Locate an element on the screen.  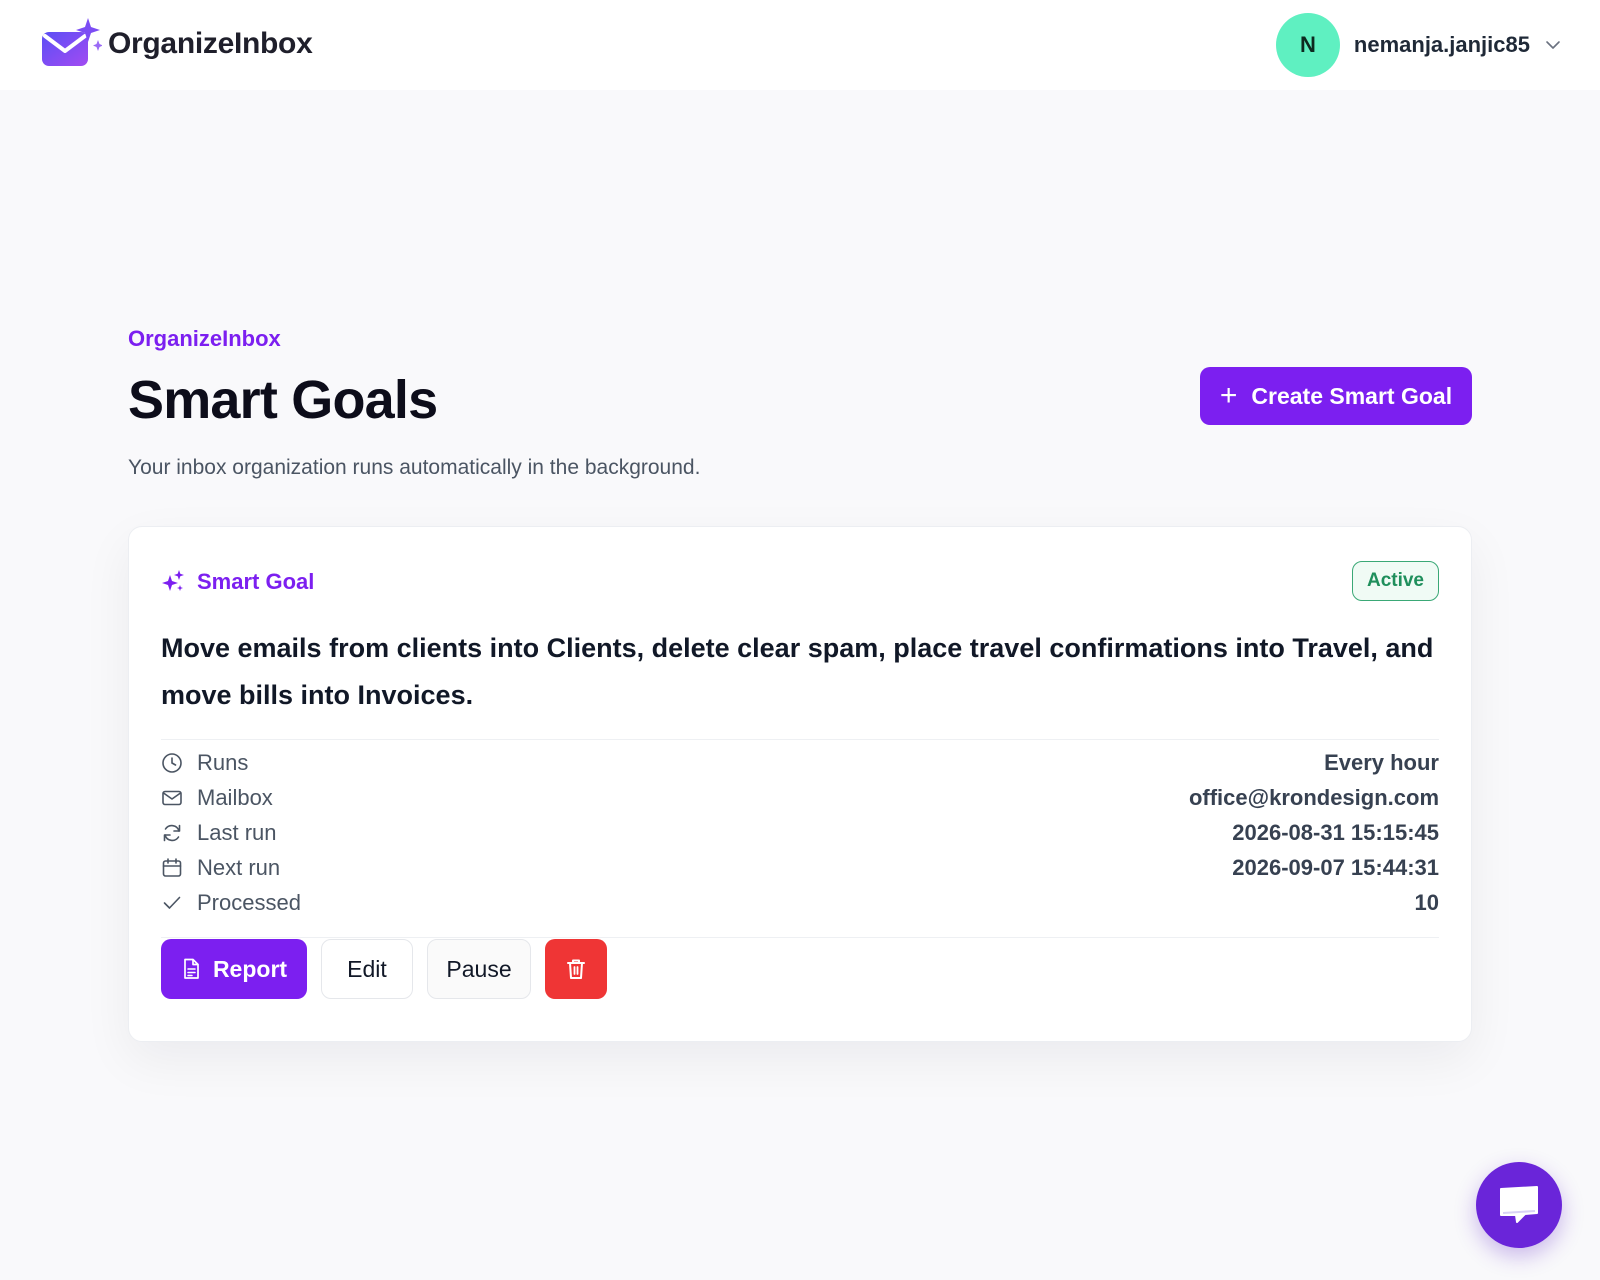
create-smart-goal-button: + Create Smart Goal is located at coordinates (1336, 396).